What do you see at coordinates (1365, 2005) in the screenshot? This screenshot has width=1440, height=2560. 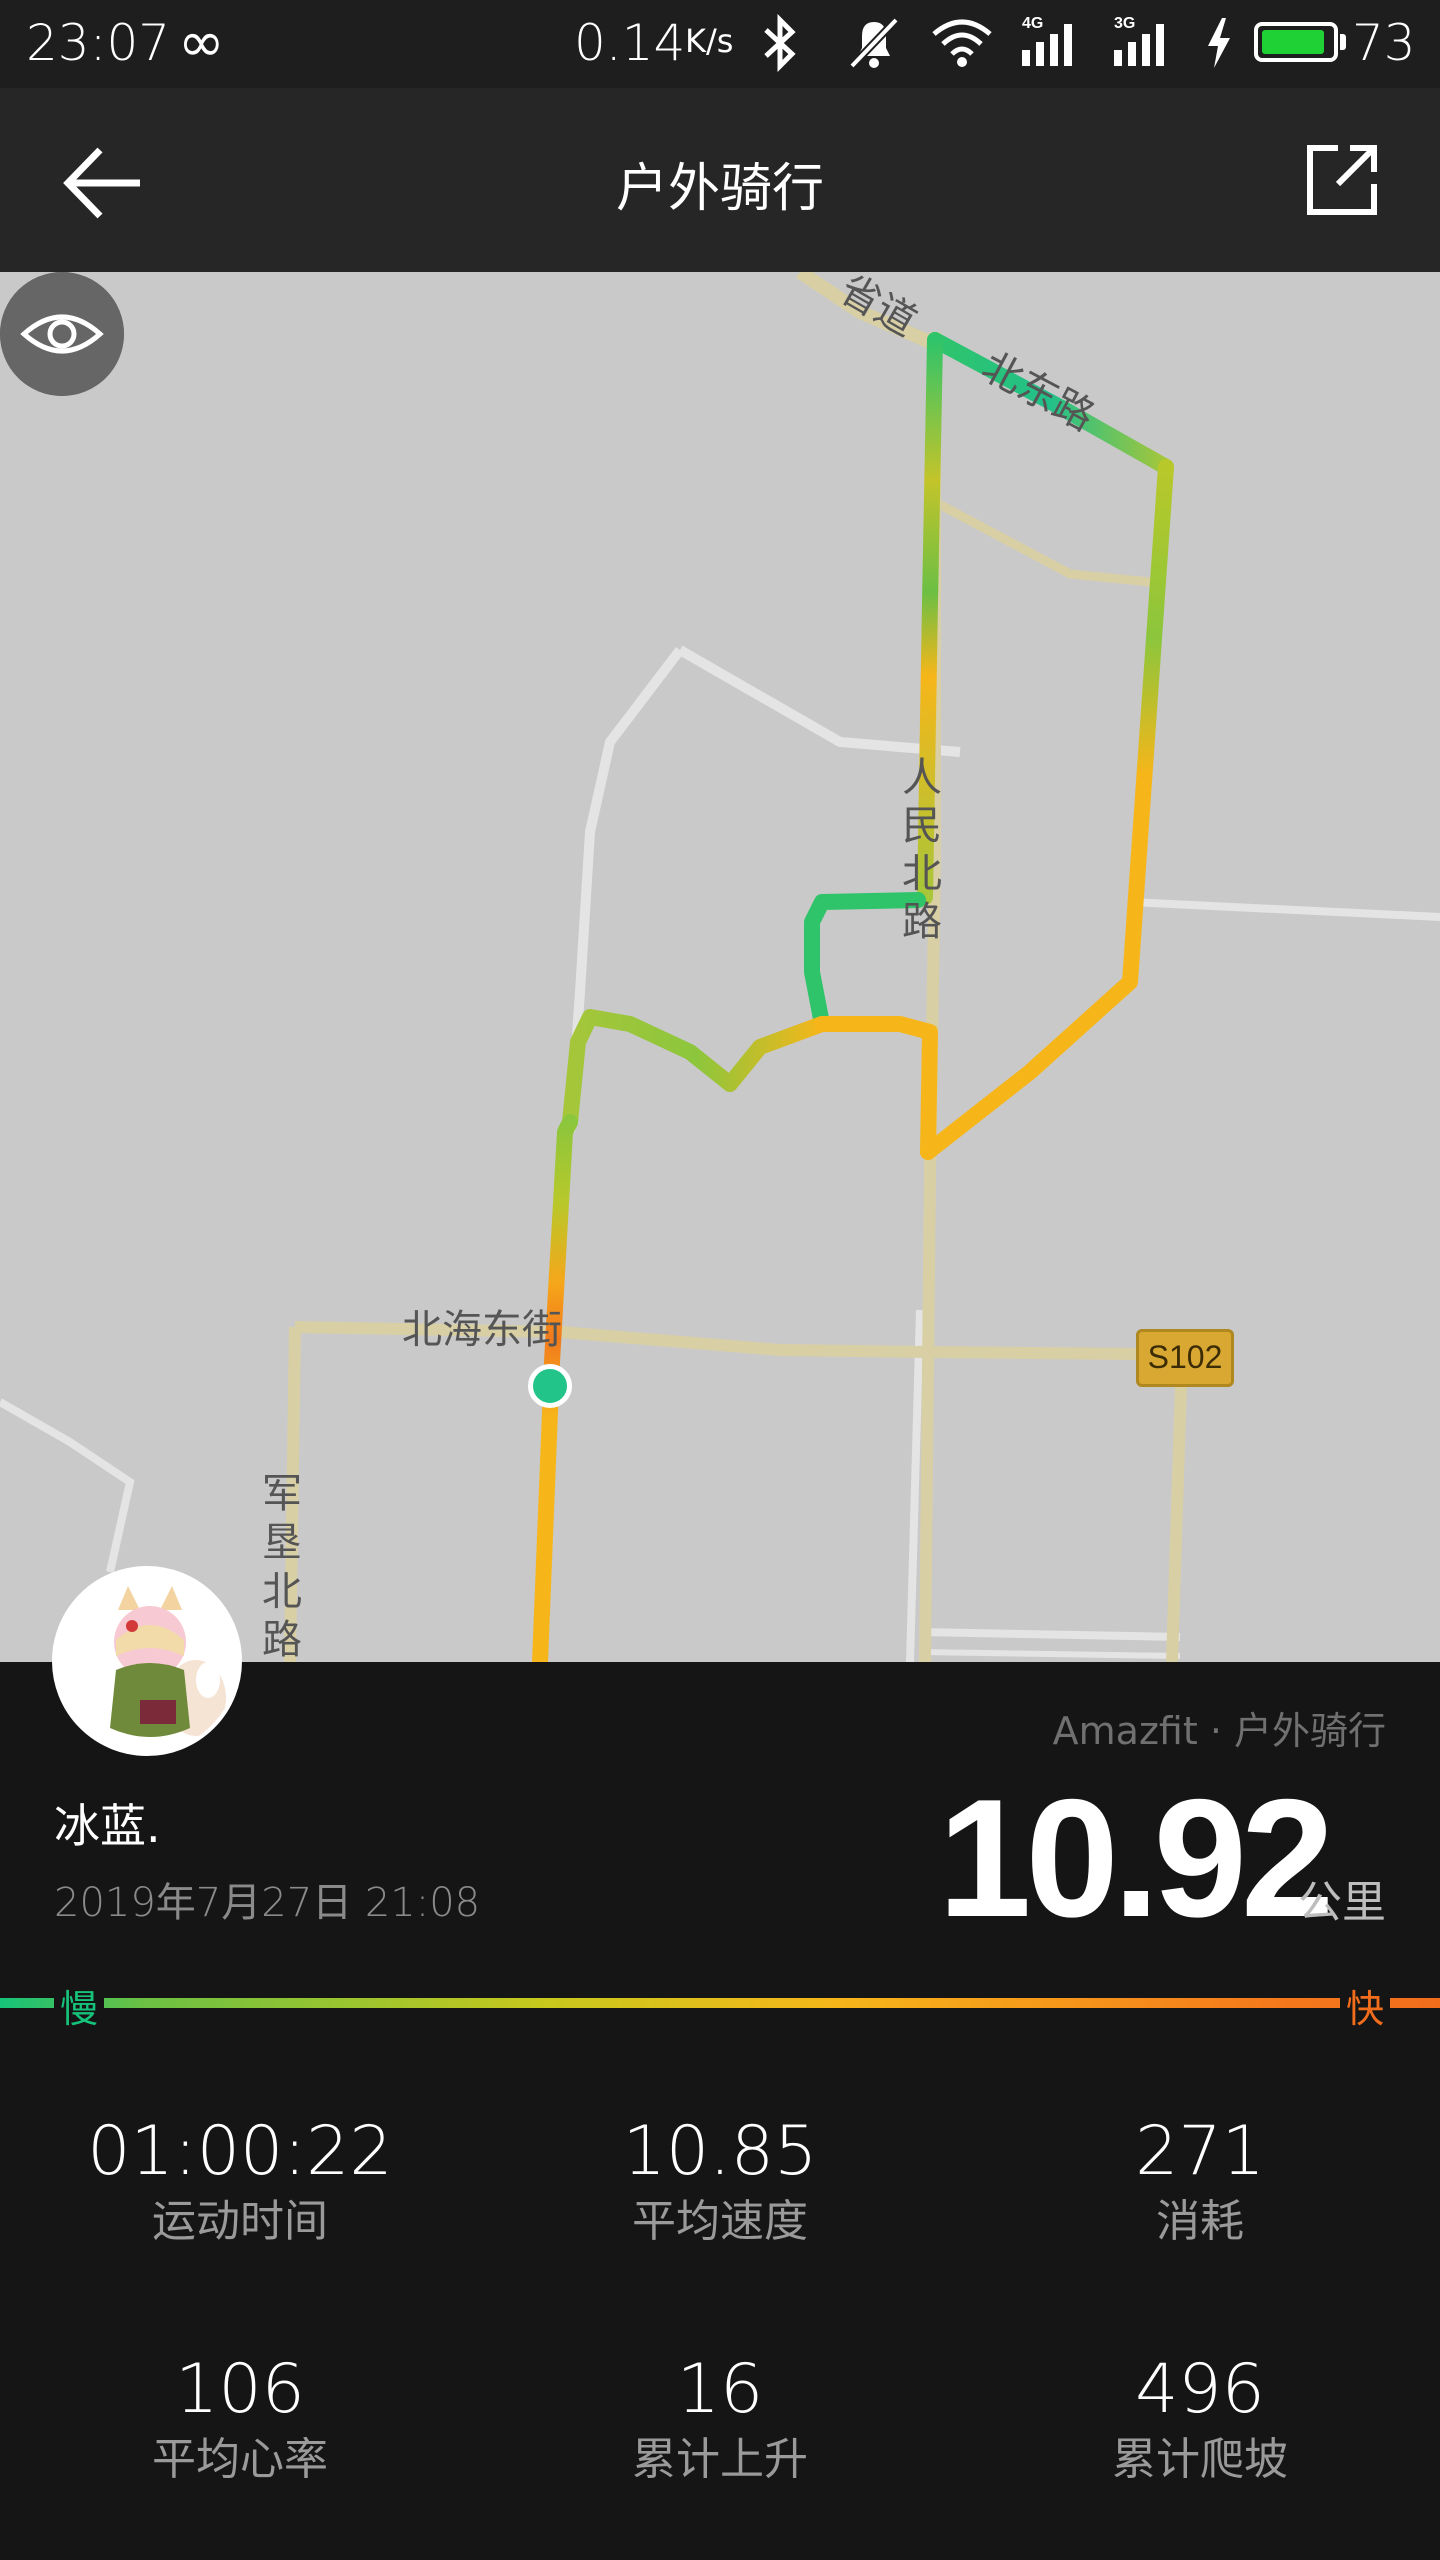 I see `speed-fast-label: 快` at bounding box center [1365, 2005].